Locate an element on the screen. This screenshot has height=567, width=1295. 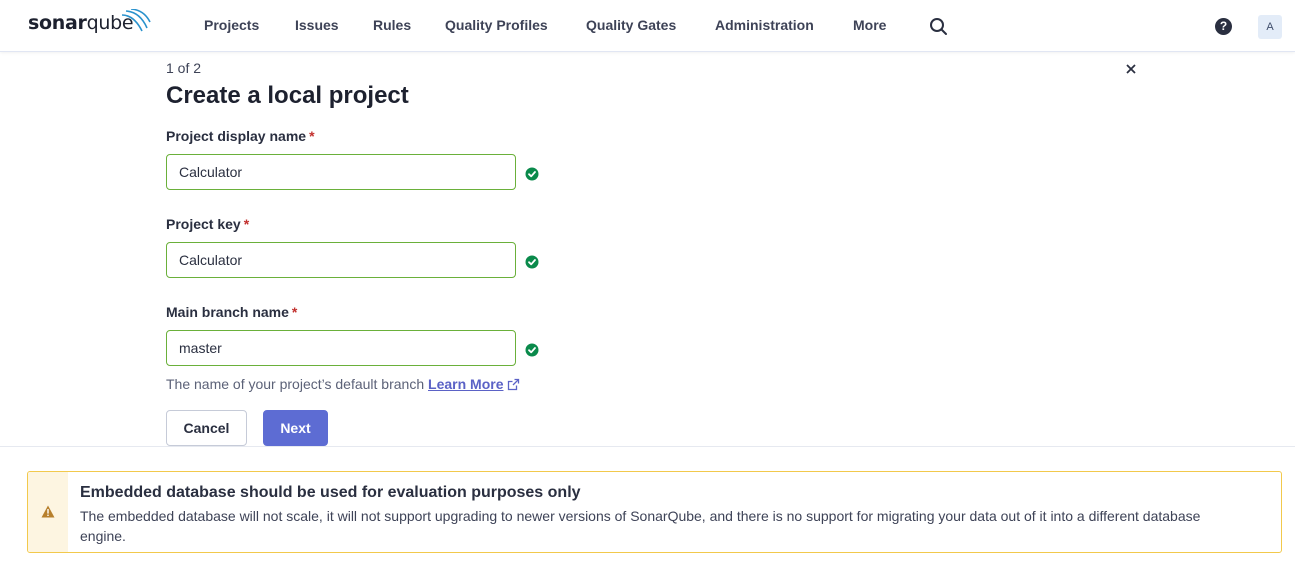
nav-quality-gates: Quality Gates is located at coordinates (631, 25).